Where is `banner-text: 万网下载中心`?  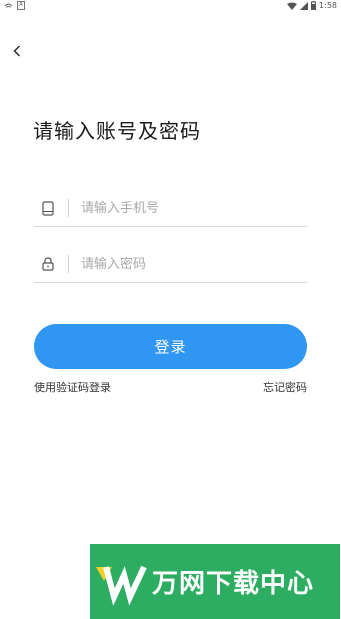 banner-text: 万网下载中心 is located at coordinates (233, 584).